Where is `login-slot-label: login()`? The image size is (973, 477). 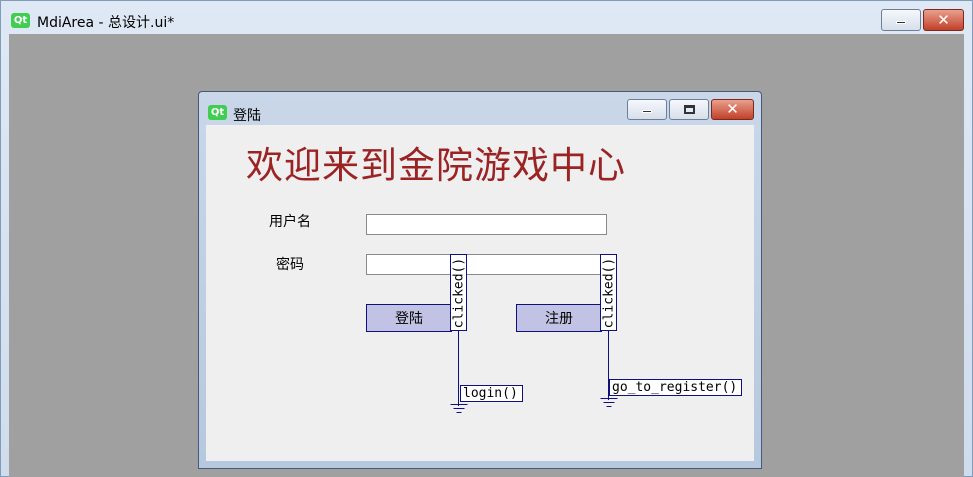 login-slot-label: login() is located at coordinates (491, 393).